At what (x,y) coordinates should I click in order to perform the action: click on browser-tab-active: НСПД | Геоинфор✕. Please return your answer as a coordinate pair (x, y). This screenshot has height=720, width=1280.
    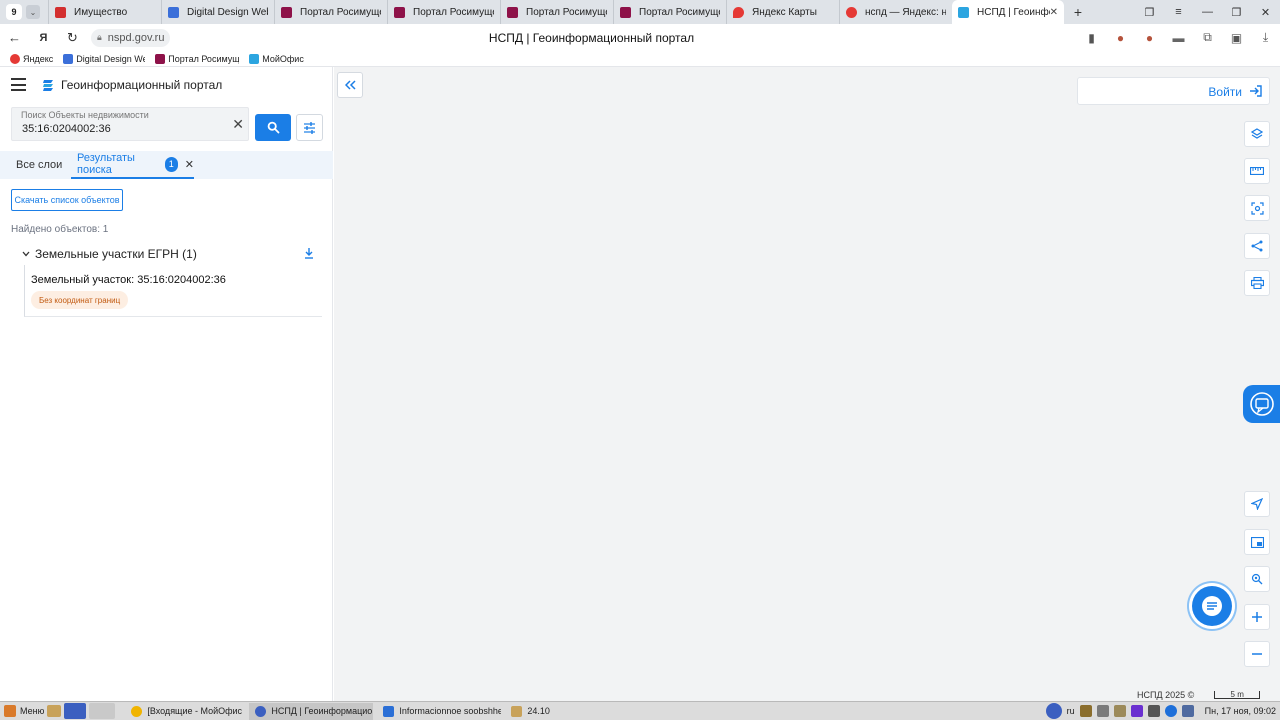
    Looking at the image, I should click on (1008, 12).